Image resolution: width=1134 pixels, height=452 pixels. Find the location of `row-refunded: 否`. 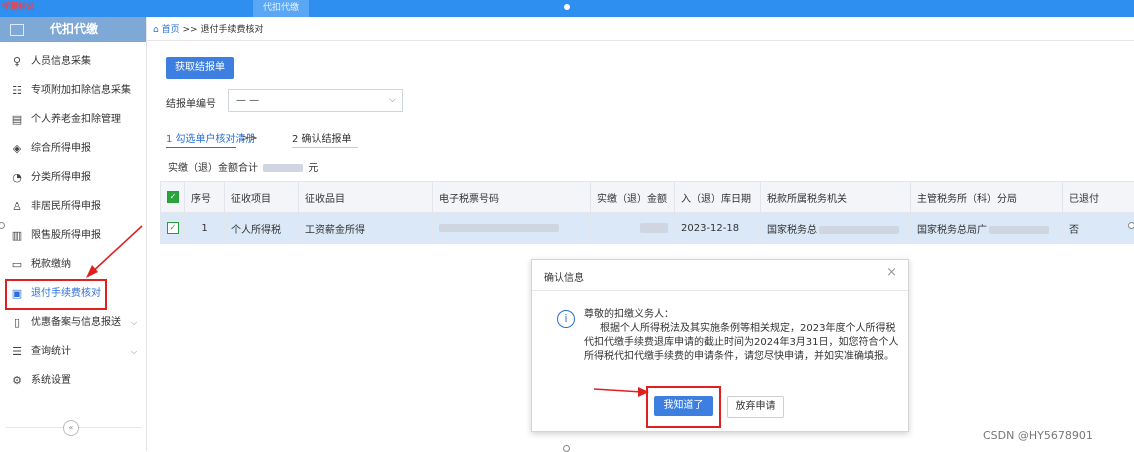

row-refunded: 否 is located at coordinates (1098, 228).